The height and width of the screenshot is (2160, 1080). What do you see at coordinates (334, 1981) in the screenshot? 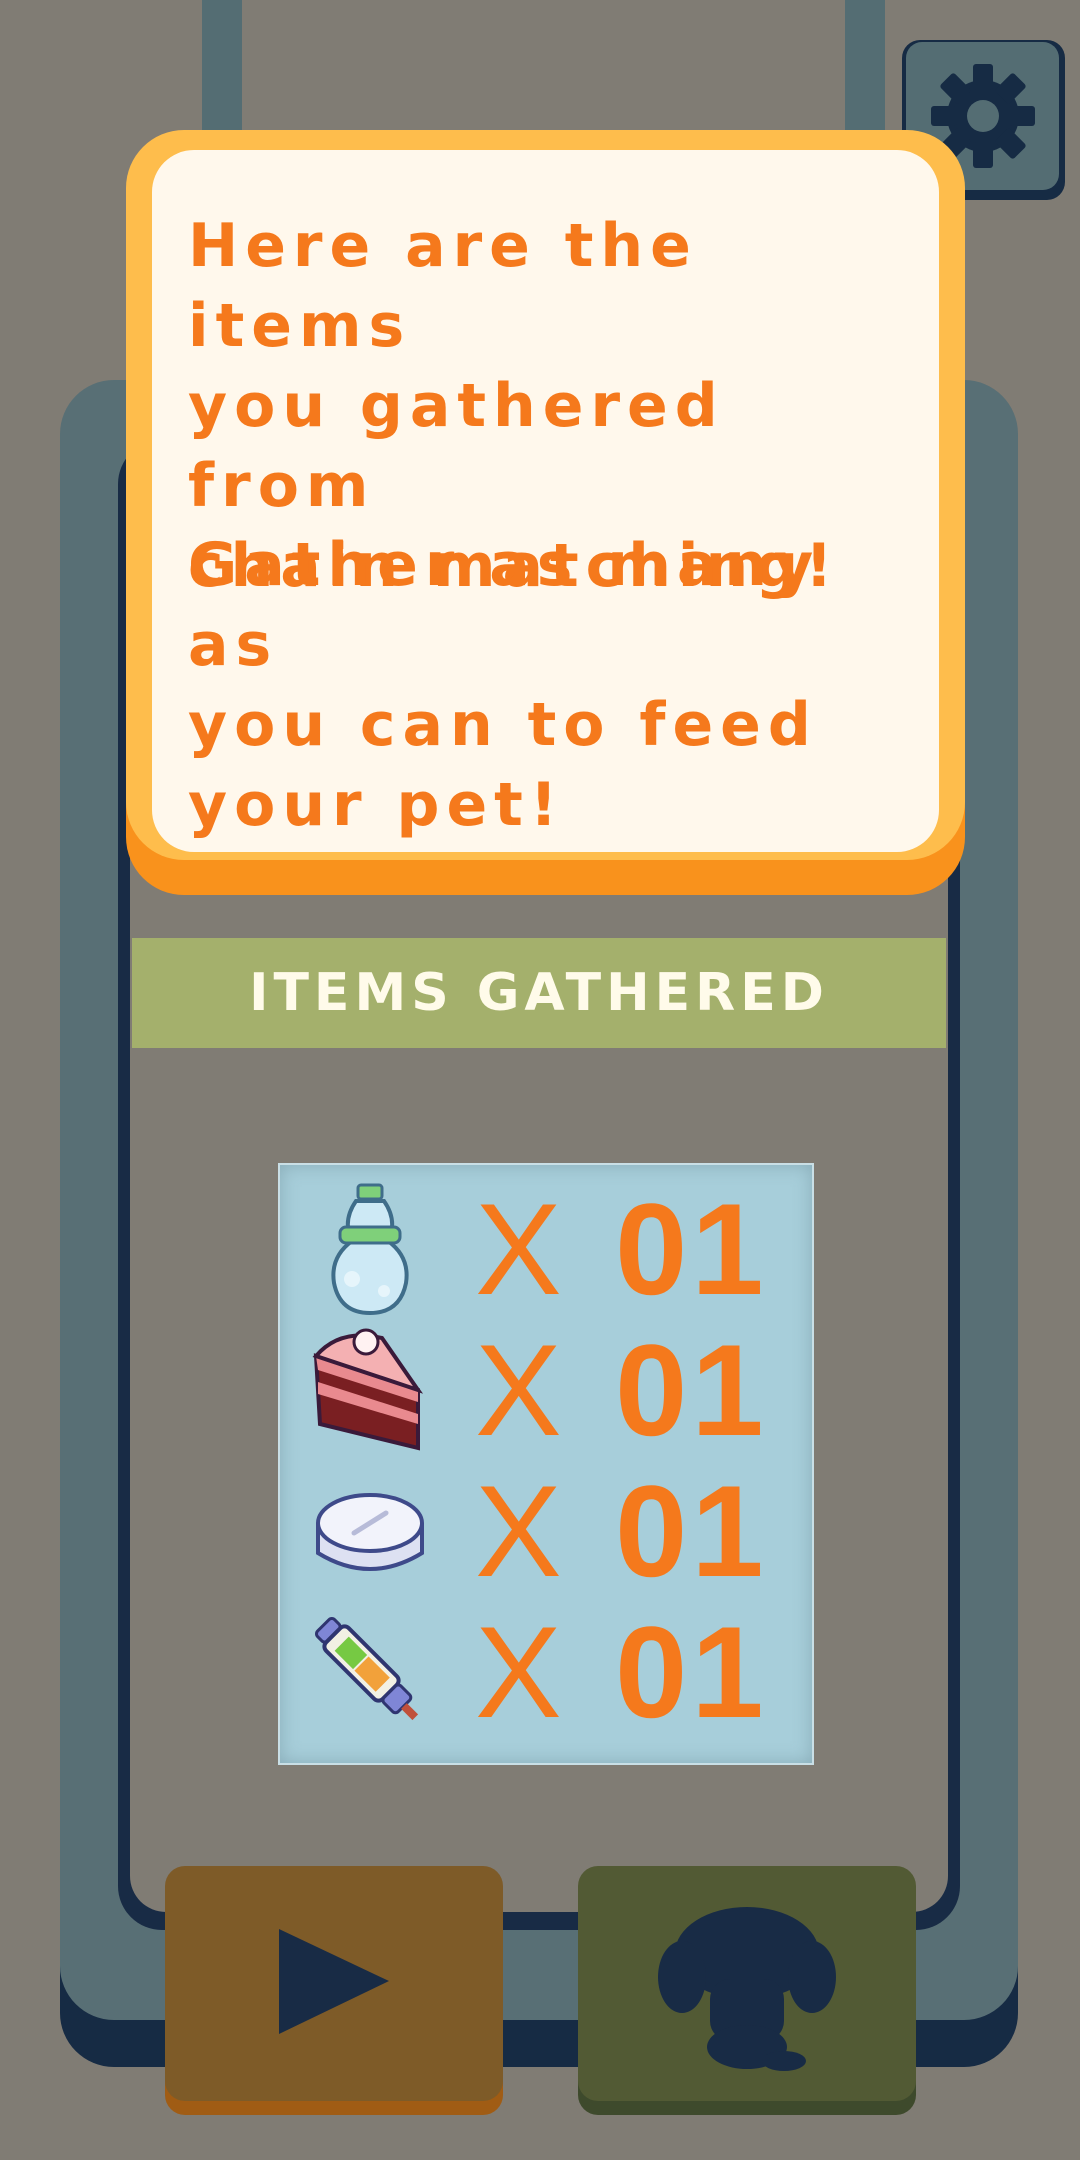
I see `play-icon` at bounding box center [334, 1981].